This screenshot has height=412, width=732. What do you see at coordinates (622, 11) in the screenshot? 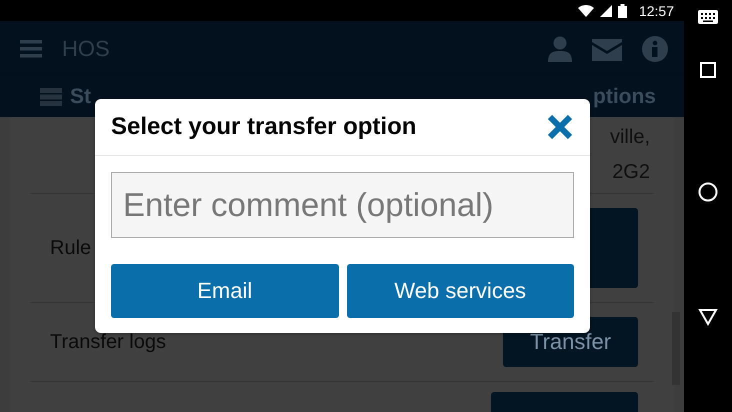
I see `battery-icon` at bounding box center [622, 11].